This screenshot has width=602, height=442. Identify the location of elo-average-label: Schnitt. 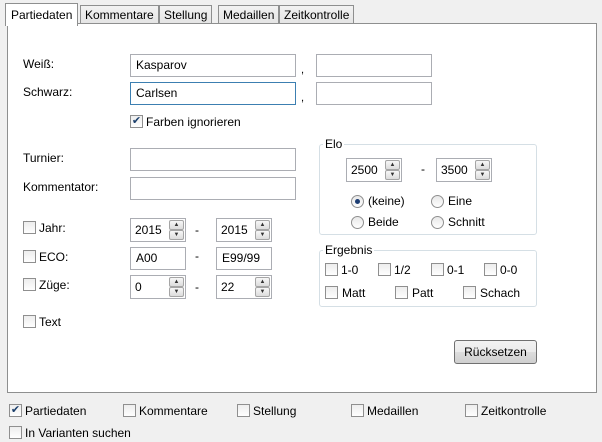
(466, 222).